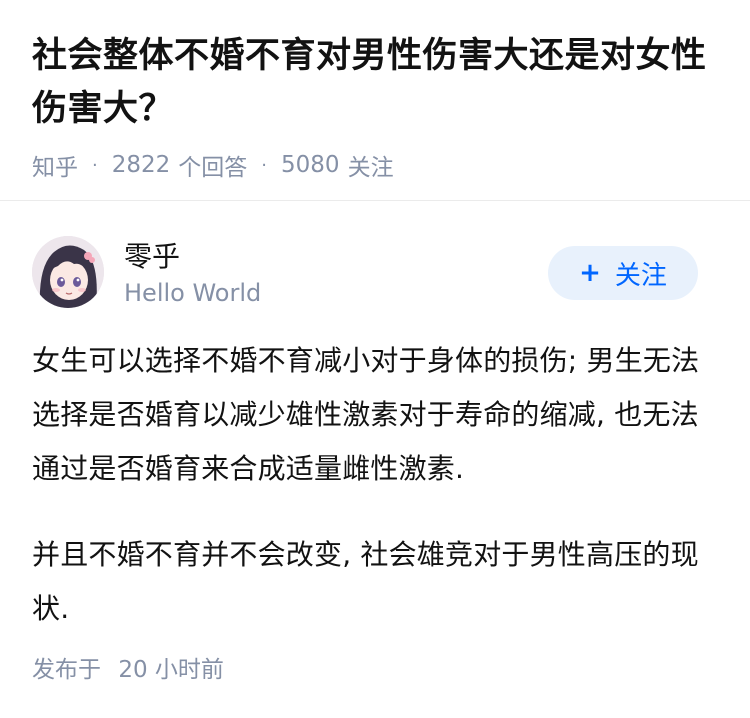  Describe the element at coordinates (371, 165) in the screenshot. I see `followers-label: 关注` at that location.